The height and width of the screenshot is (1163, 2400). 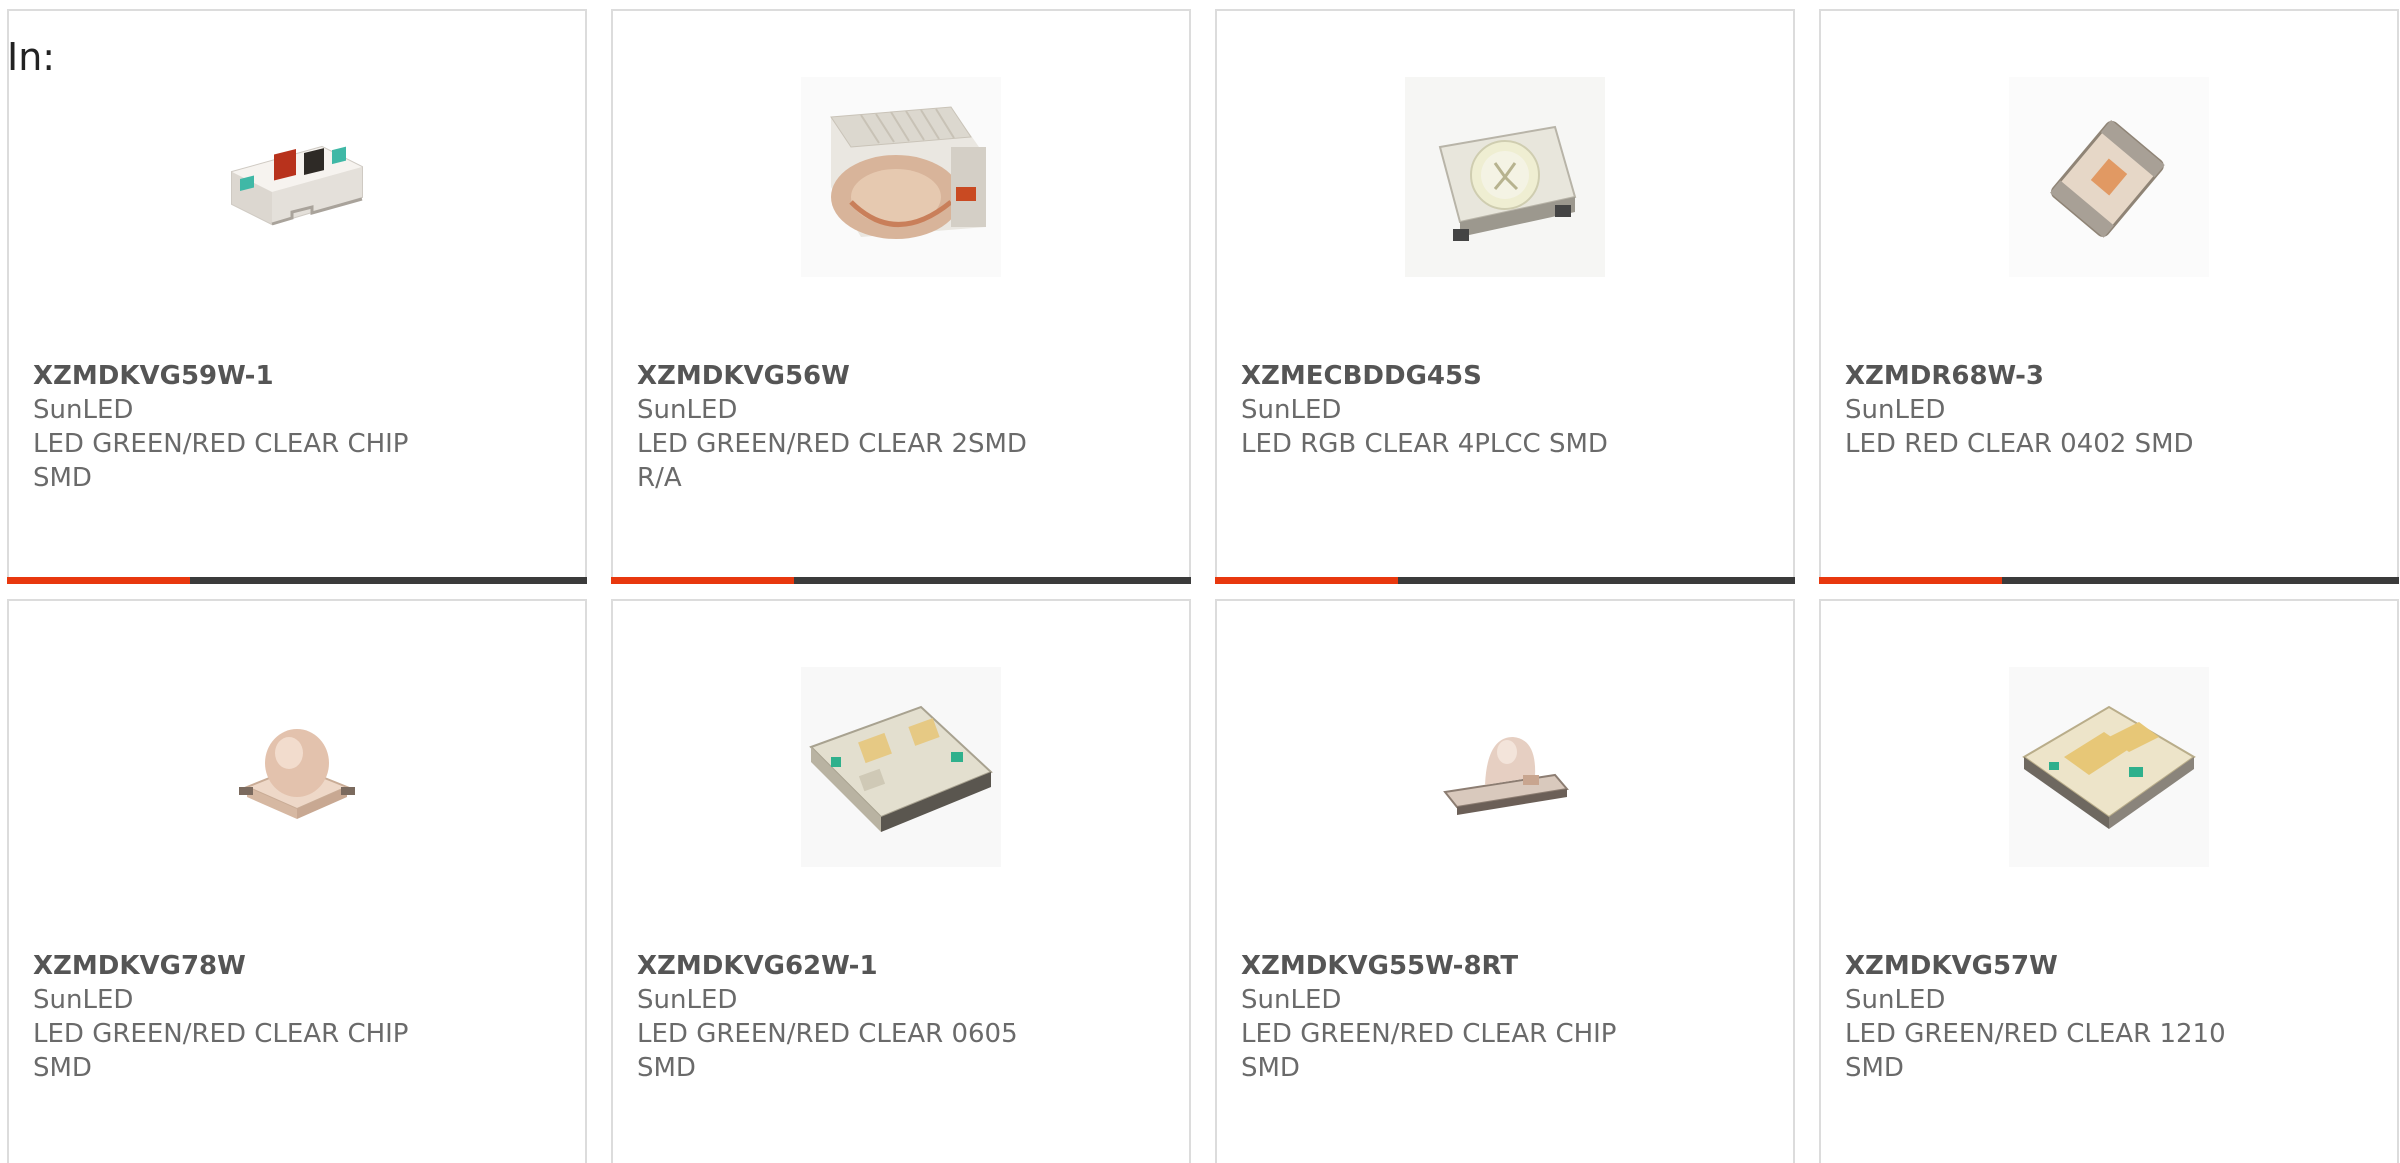 I want to click on description-label: LED GREEN/RED CLEAR 2SMD R/A, so click(x=832, y=461).